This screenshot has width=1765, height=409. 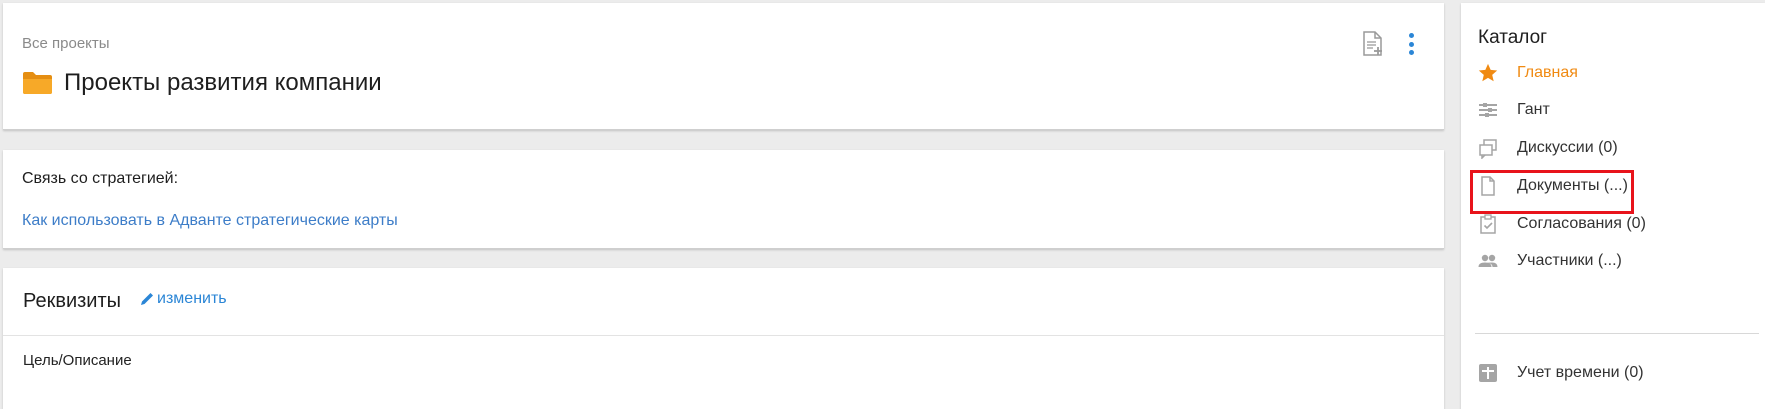 What do you see at coordinates (1569, 260) in the screenshot?
I see `catalog-item-label: Участники (...)` at bounding box center [1569, 260].